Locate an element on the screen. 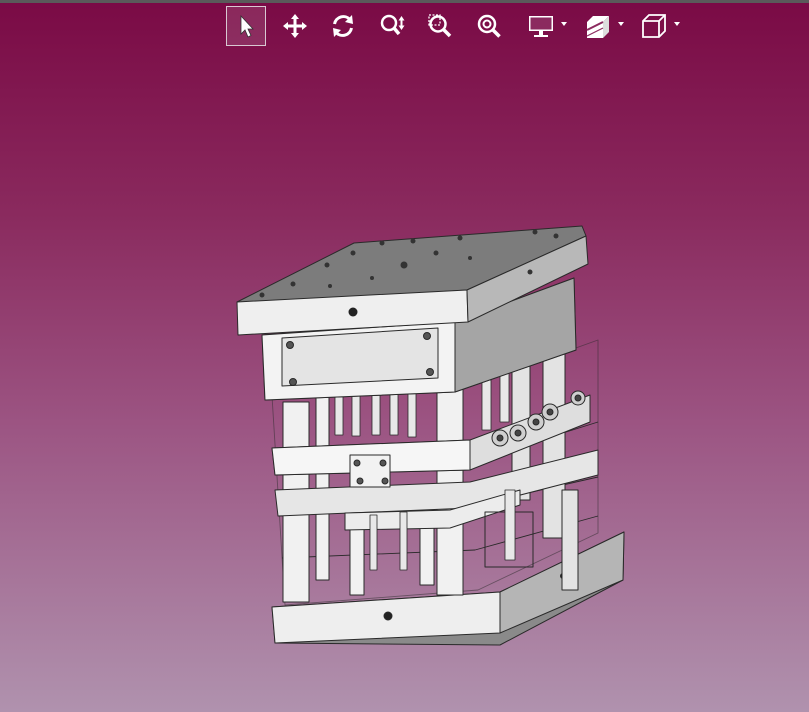 The width and height of the screenshot is (809, 712). pointer-icon is located at coordinates (247, 26).